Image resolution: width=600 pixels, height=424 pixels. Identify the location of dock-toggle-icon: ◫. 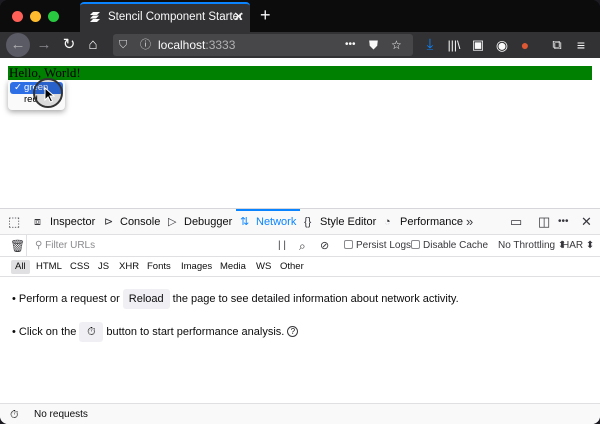
(544, 222).